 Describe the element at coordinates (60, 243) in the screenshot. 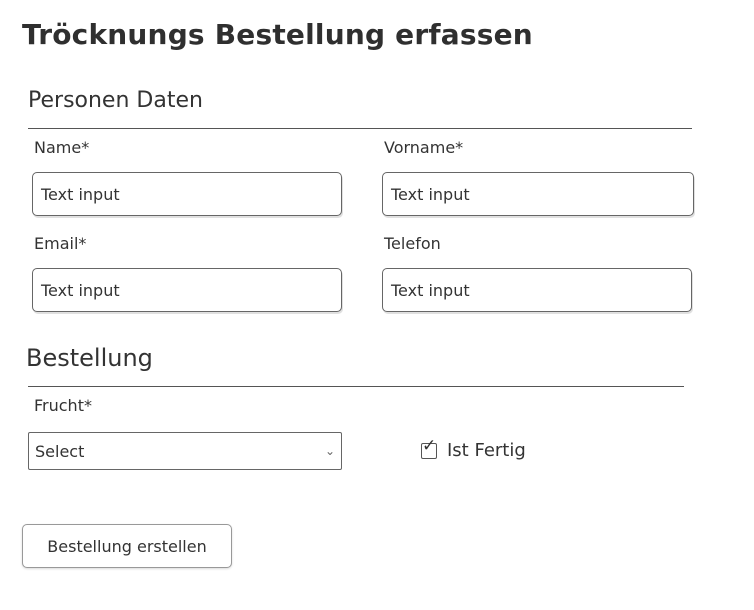

I see `email-label: Email*` at that location.